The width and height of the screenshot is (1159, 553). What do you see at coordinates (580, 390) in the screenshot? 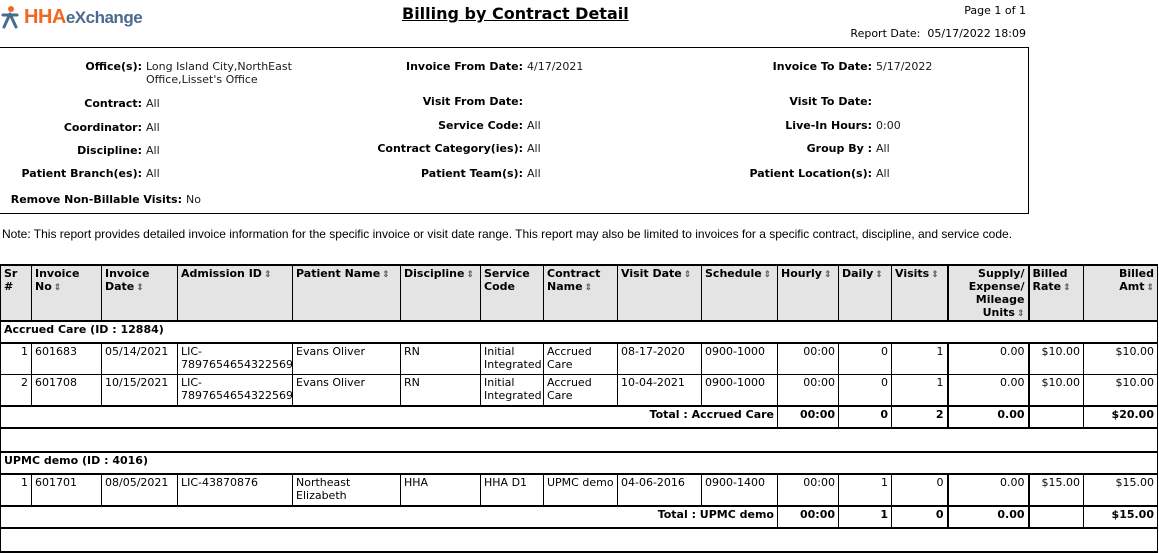
I see `cell-contract: Accrued Care` at bounding box center [580, 390].